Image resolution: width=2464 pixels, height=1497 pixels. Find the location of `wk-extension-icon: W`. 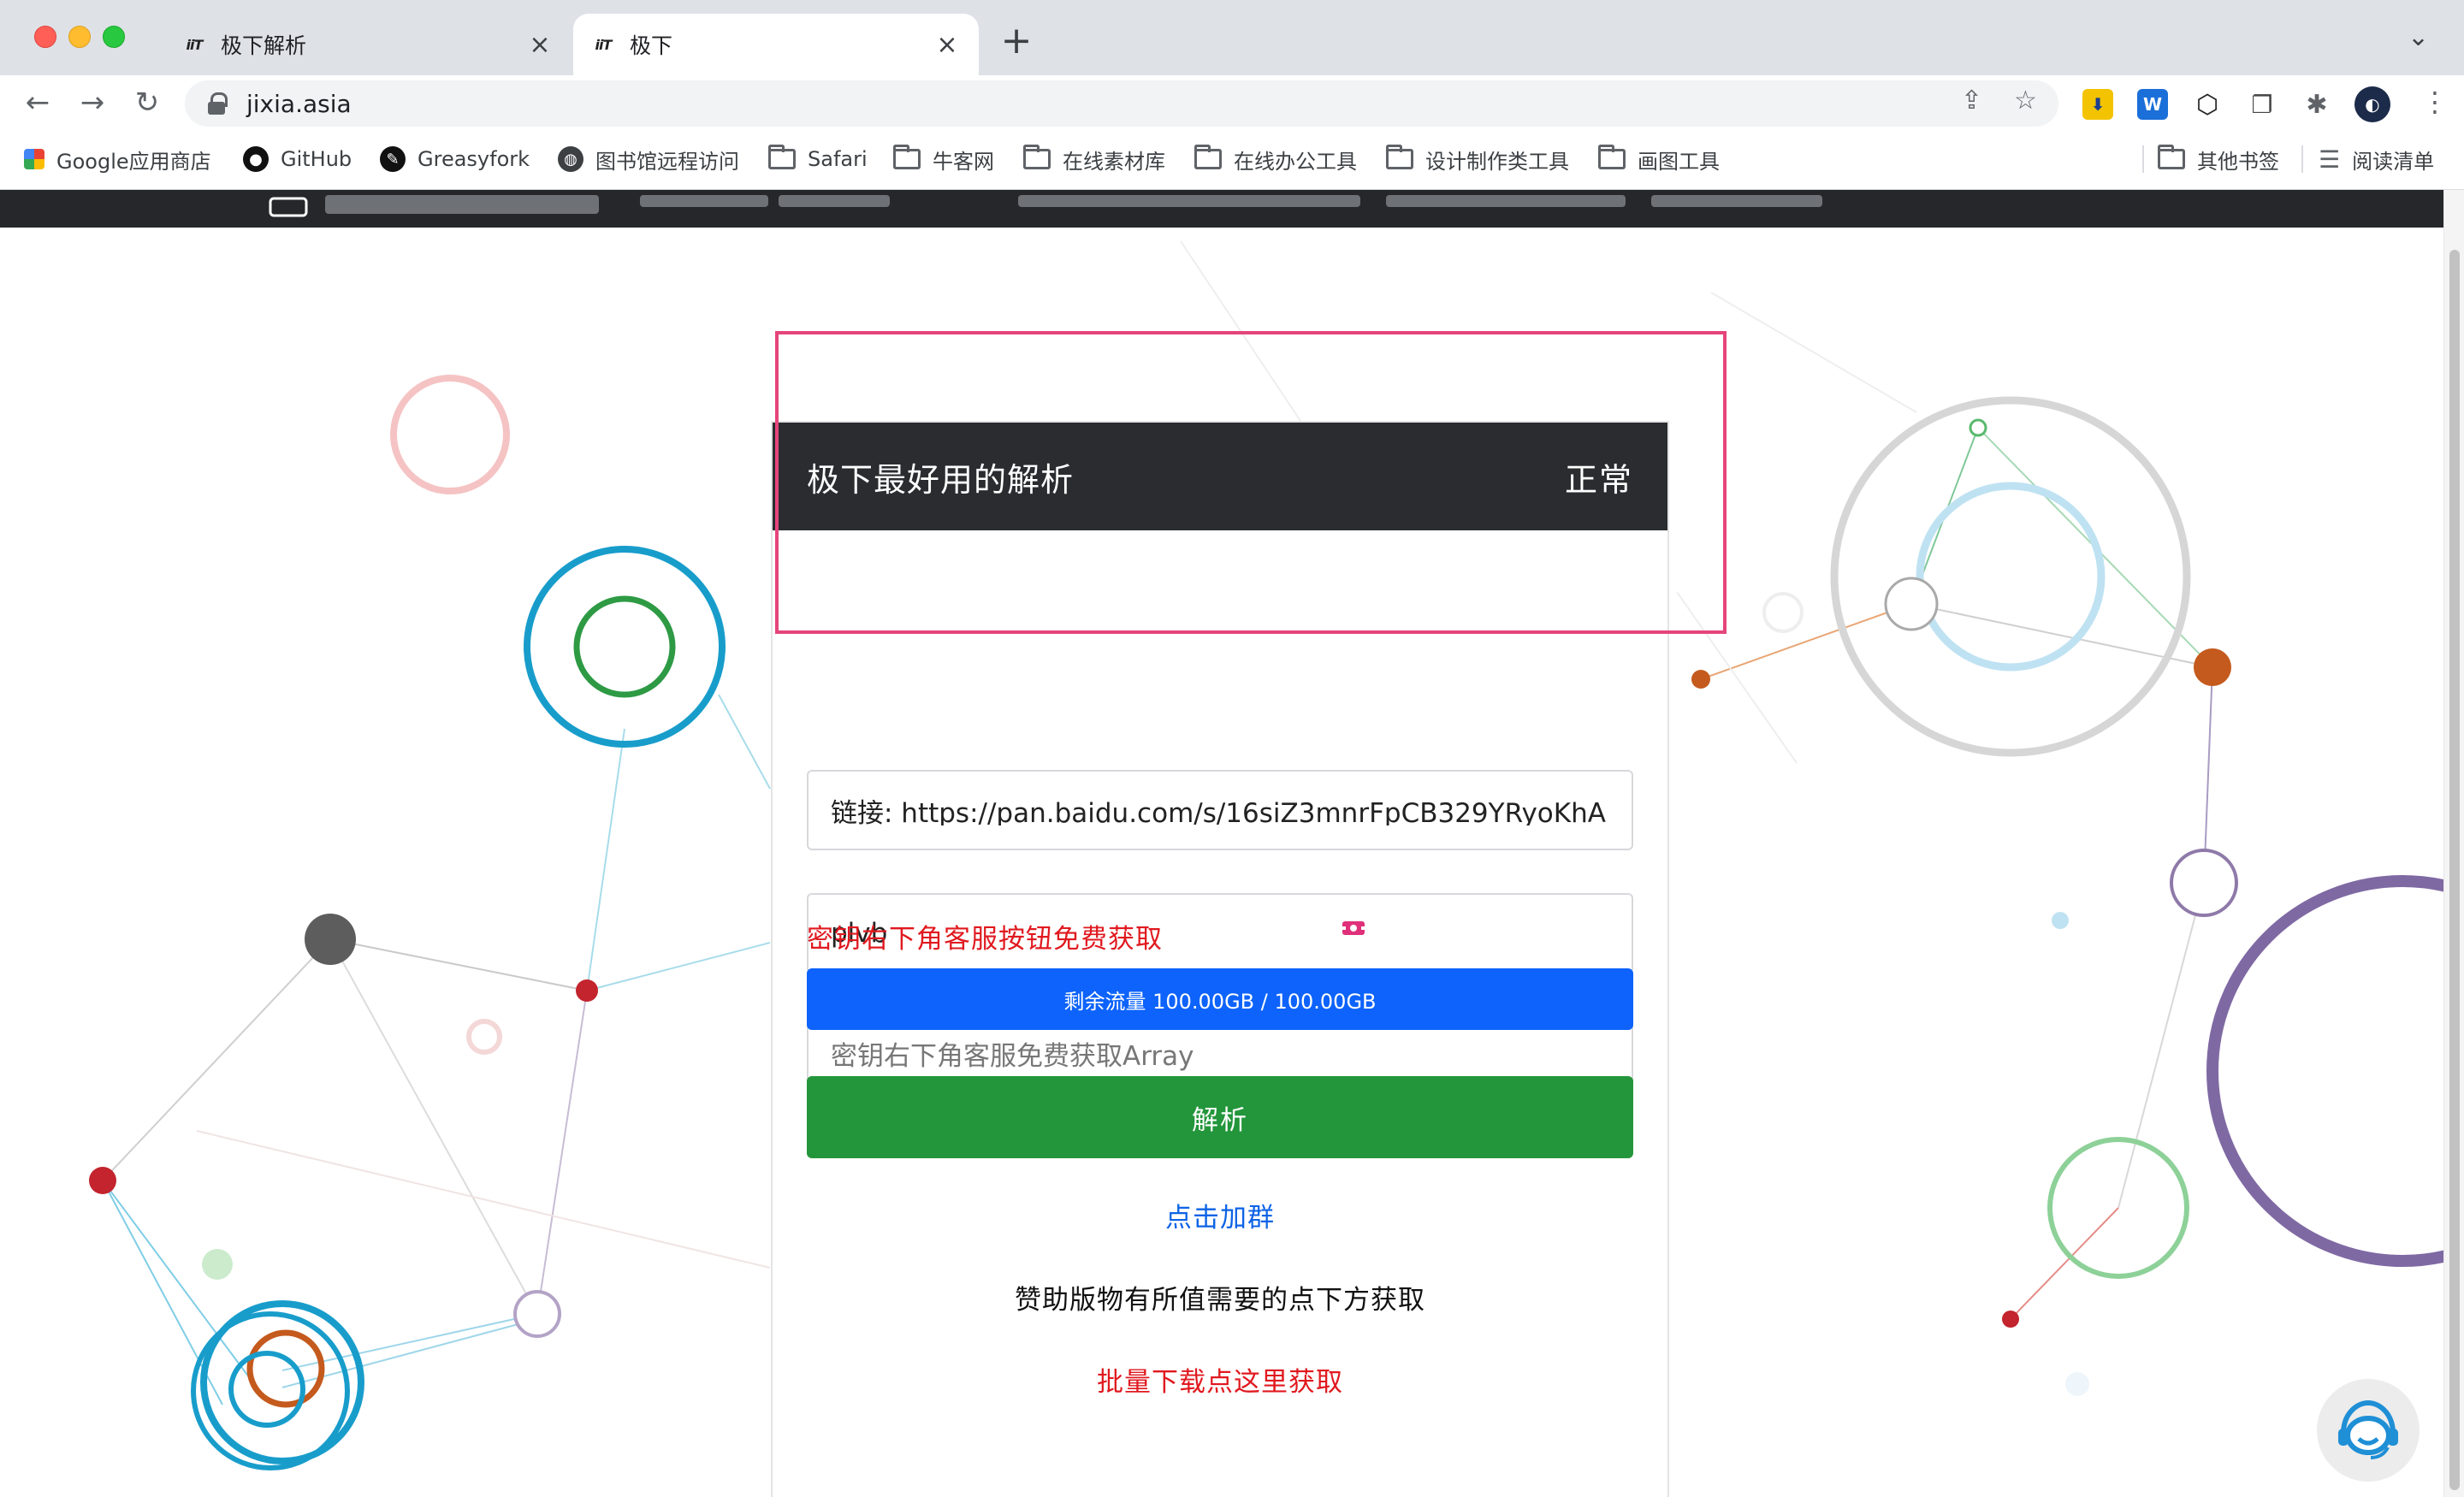

wk-extension-icon: W is located at coordinates (2152, 104).